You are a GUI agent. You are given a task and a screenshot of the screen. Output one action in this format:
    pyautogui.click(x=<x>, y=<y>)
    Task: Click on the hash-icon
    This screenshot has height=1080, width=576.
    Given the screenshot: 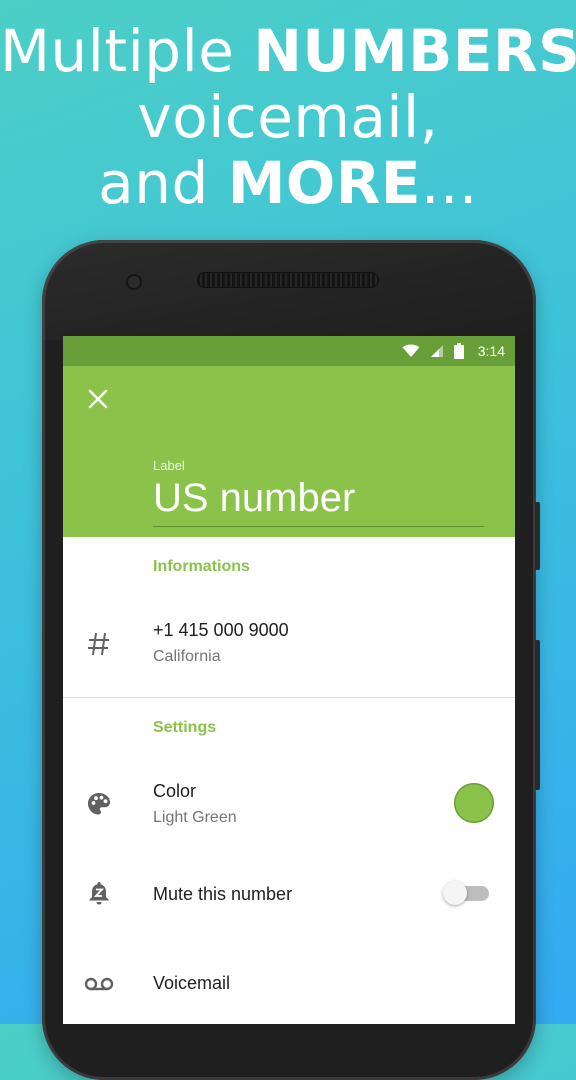 What is the action you would take?
    pyautogui.click(x=98, y=644)
    